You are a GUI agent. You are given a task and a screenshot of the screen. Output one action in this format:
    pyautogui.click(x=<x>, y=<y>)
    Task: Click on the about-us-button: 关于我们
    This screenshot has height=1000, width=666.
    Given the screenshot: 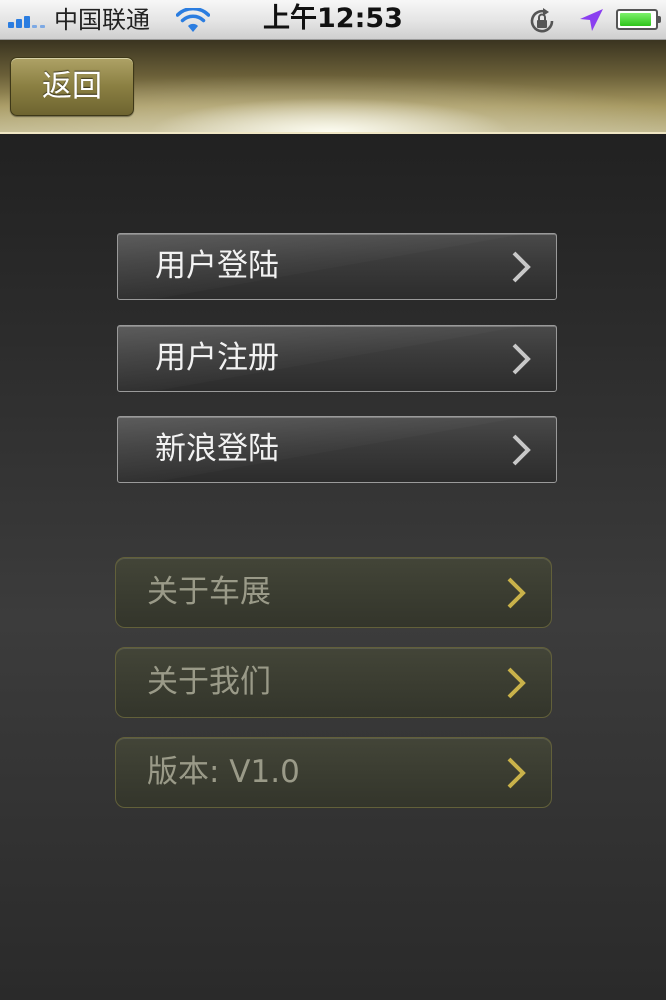 What is the action you would take?
    pyautogui.click(x=333, y=682)
    